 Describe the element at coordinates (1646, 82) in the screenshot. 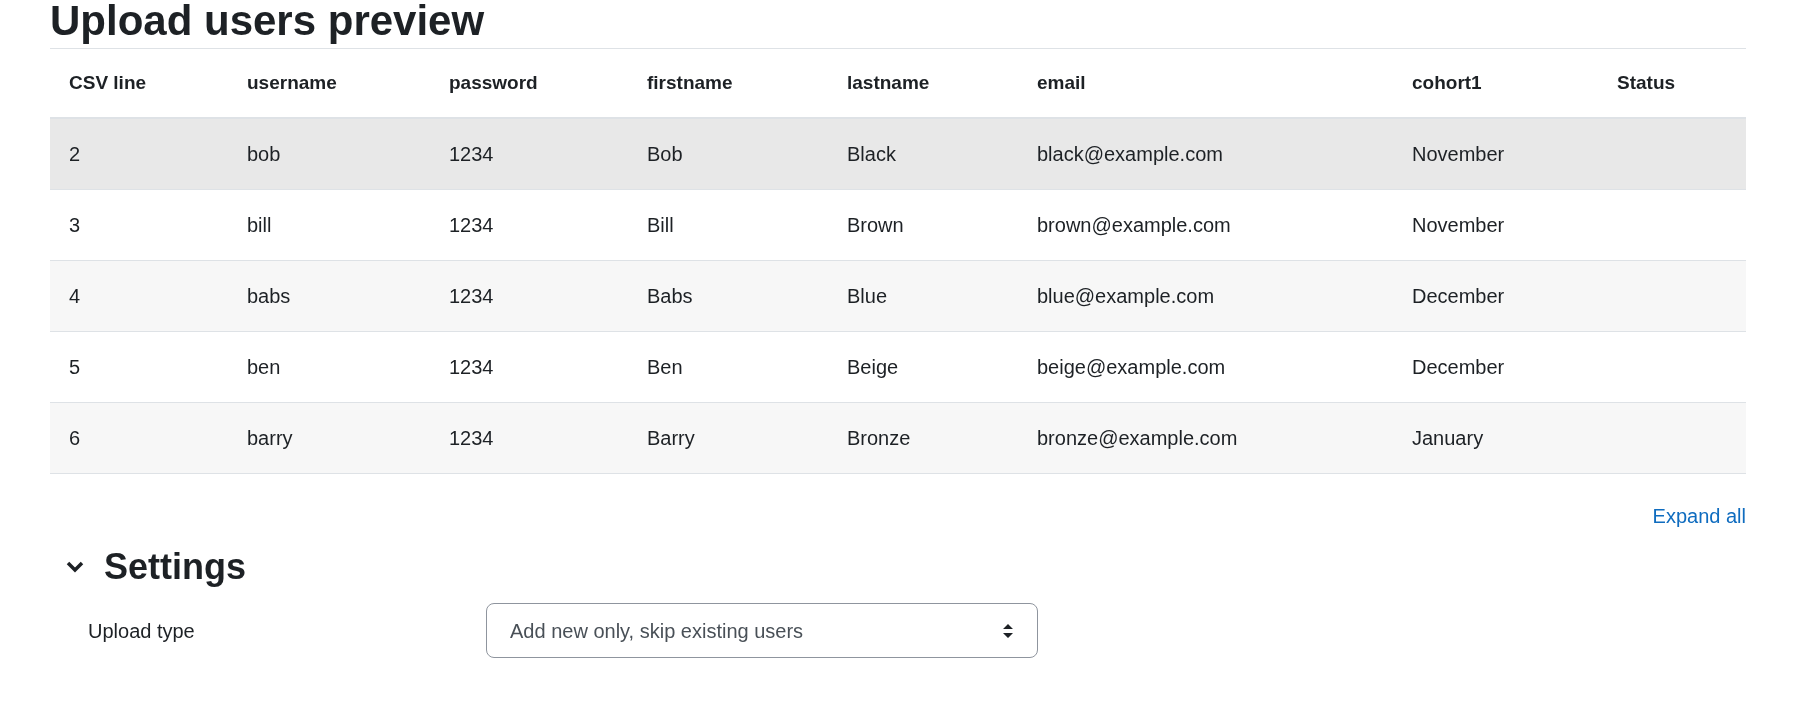

I see `column-header: Status` at that location.